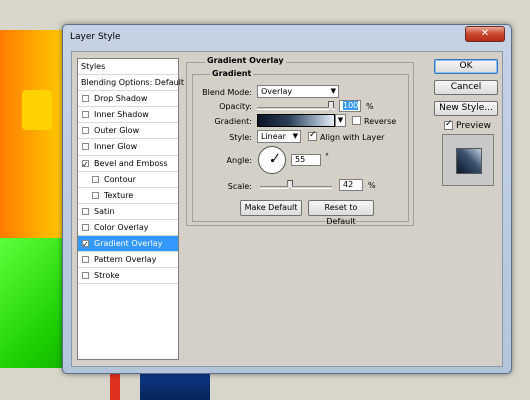 The height and width of the screenshot is (400, 530). I want to click on preview-checkbox, so click(448, 124).